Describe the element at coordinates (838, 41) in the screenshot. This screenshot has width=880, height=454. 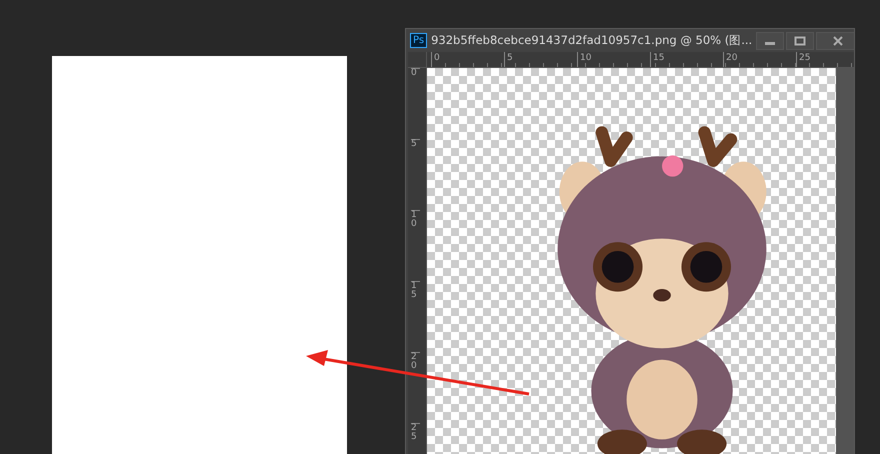
I see `close-icon` at that location.